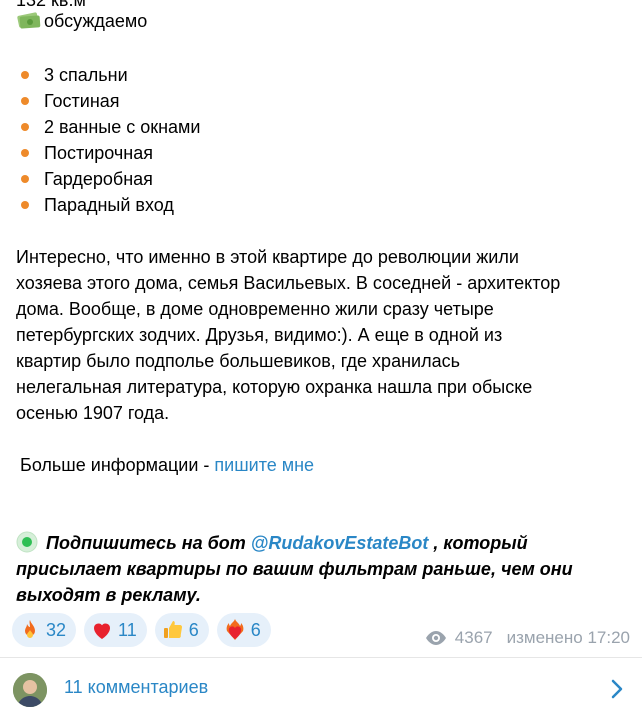 This screenshot has width=642, height=716. Describe the element at coordinates (29, 20) in the screenshot. I see `money-icon` at that location.